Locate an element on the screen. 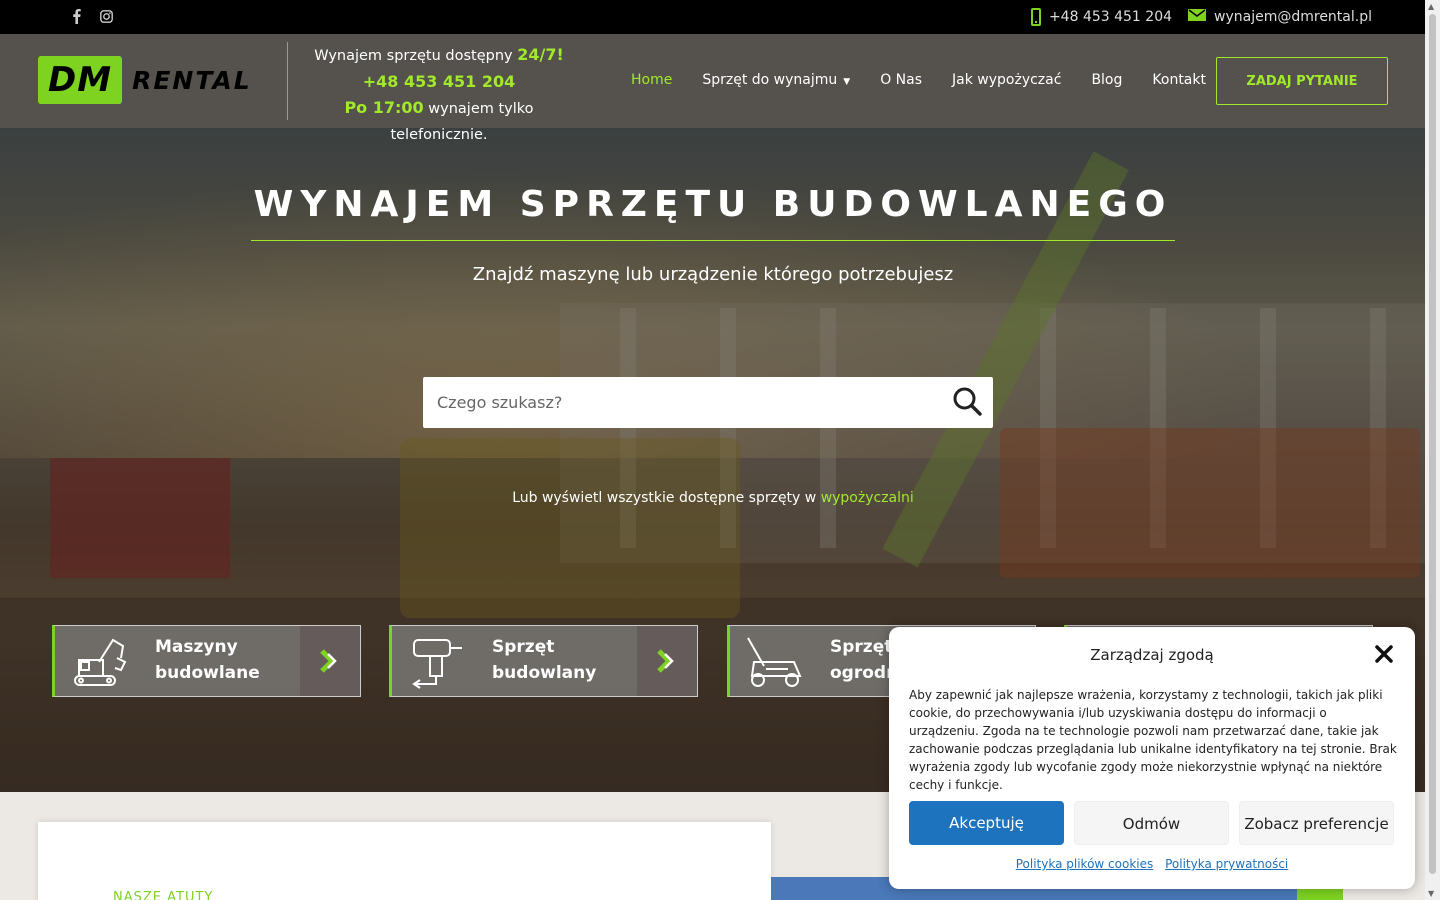 The height and width of the screenshot is (900, 1440). drill-icon is located at coordinates (437, 664).